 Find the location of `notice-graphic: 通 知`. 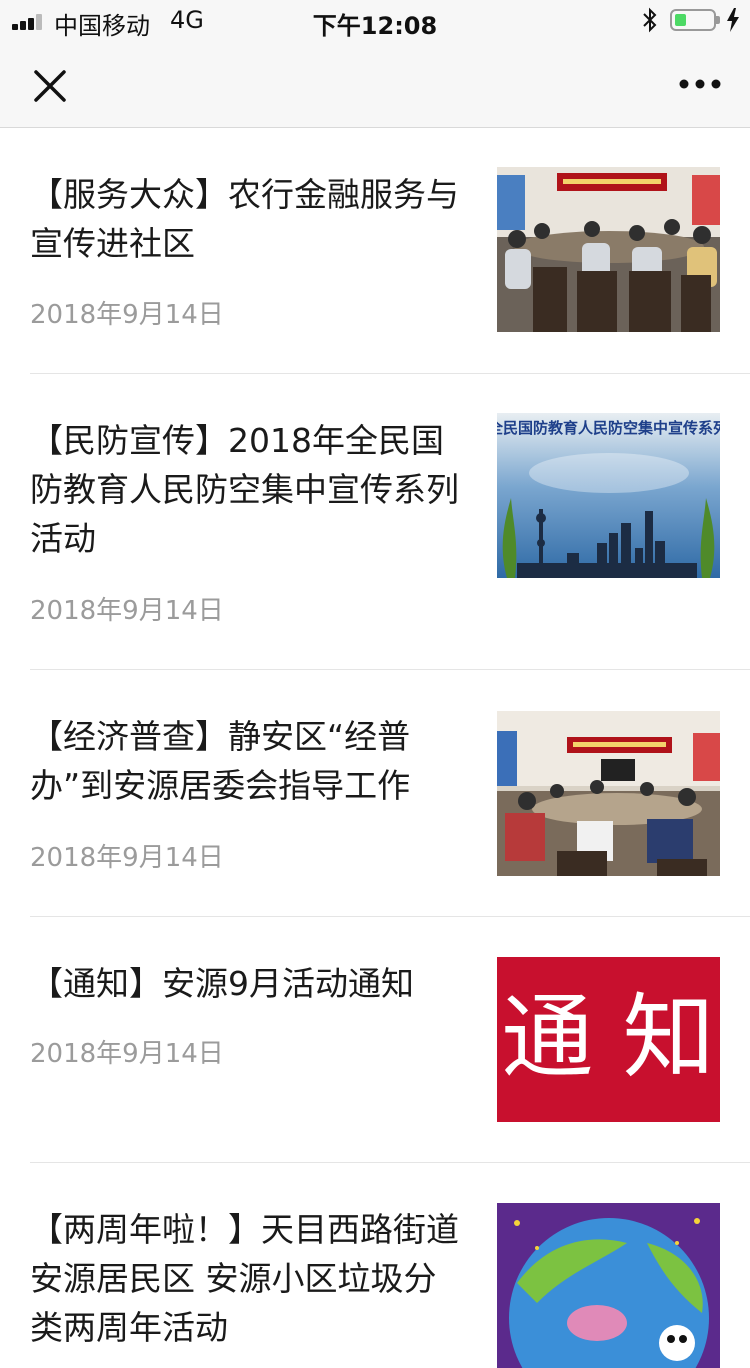

notice-graphic: 通 知 is located at coordinates (608, 1039).